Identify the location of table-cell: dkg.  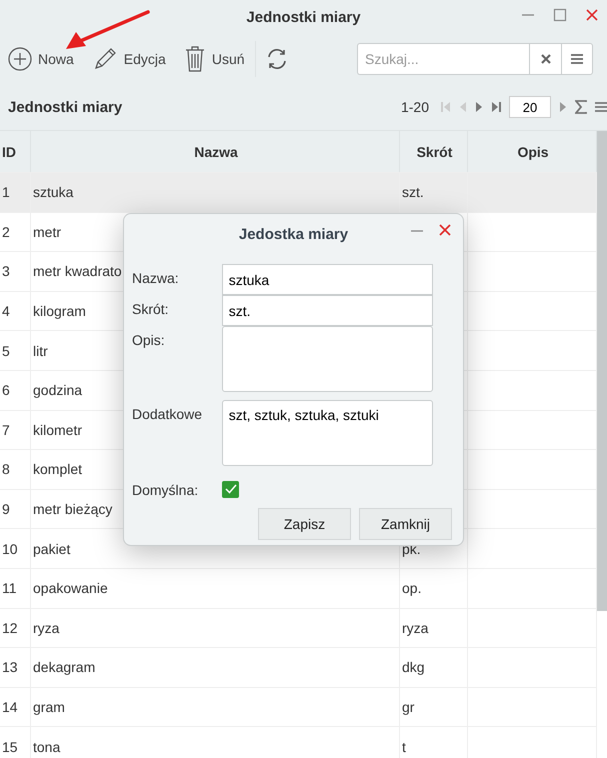
(413, 667).